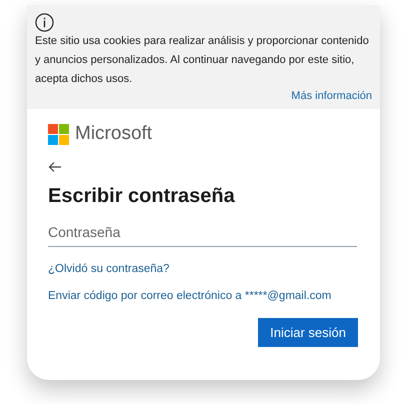 This screenshot has height=404, width=409. Describe the element at coordinates (44, 22) in the screenshot. I see `info-icon` at that location.